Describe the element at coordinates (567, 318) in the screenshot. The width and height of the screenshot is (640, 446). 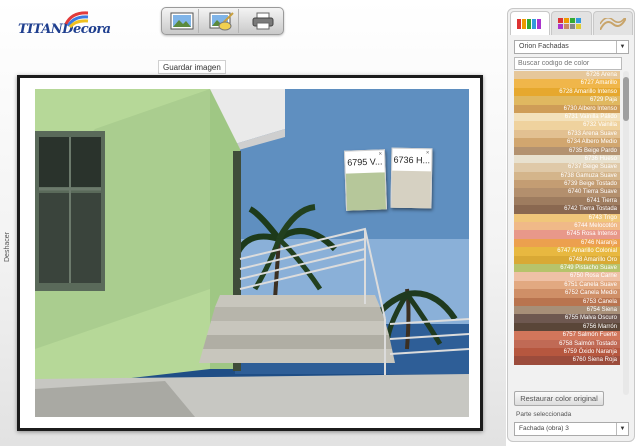
I see `color-list-item: 6755 Malva Oscuro` at that location.